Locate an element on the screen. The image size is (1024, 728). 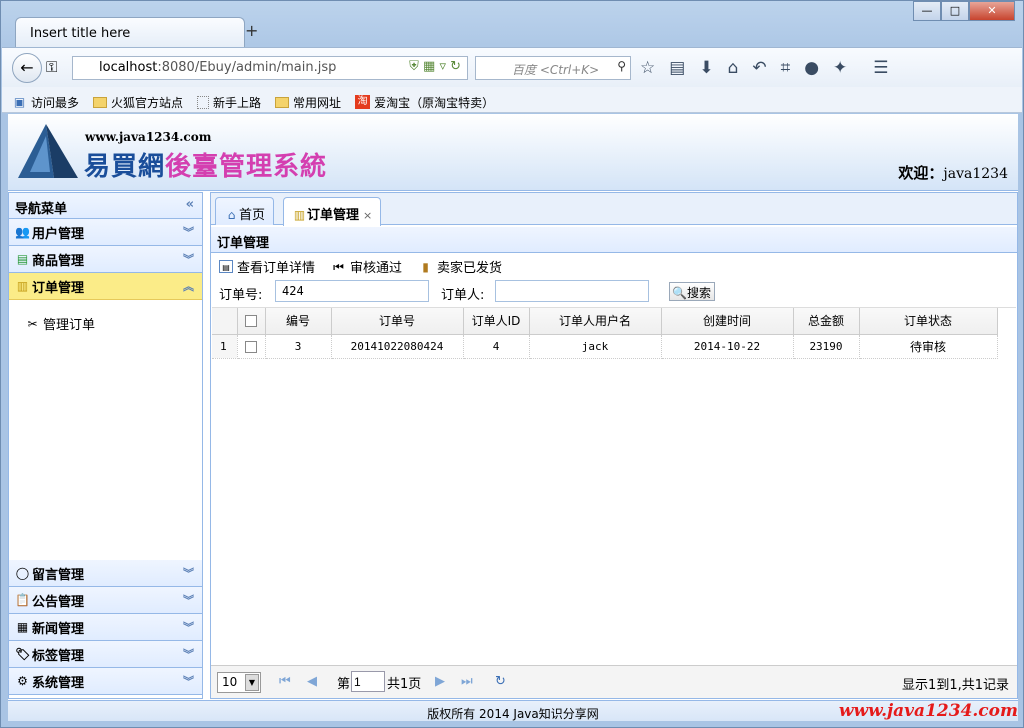
tools-icon: ✂ is located at coordinates (32, 323).